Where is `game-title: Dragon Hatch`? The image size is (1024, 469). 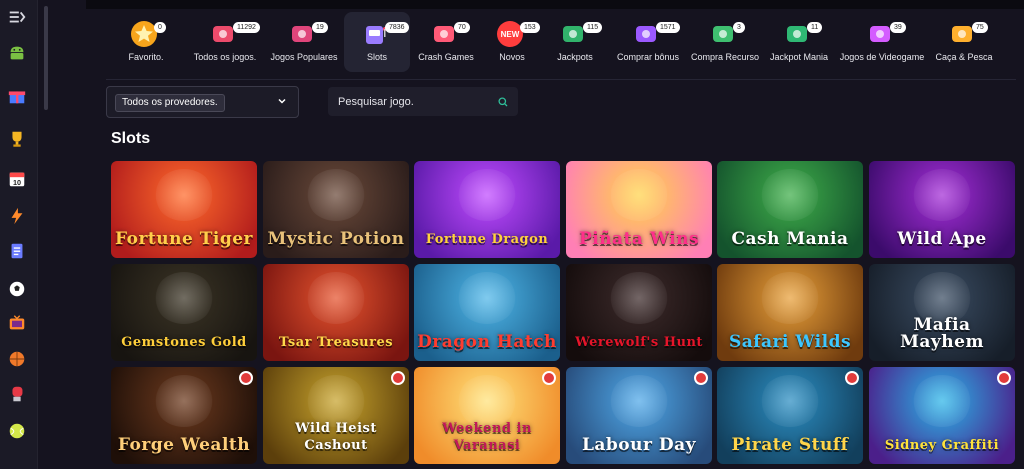
game-title: Dragon Hatch is located at coordinates (487, 342).